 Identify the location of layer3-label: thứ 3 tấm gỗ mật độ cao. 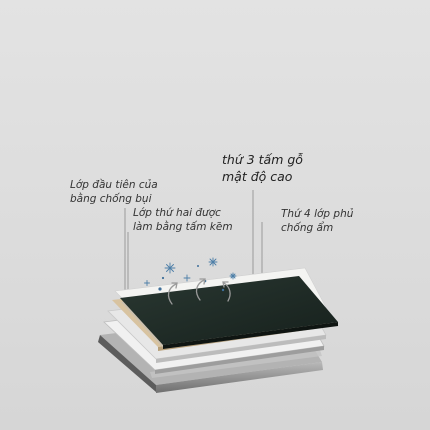
(262, 169).